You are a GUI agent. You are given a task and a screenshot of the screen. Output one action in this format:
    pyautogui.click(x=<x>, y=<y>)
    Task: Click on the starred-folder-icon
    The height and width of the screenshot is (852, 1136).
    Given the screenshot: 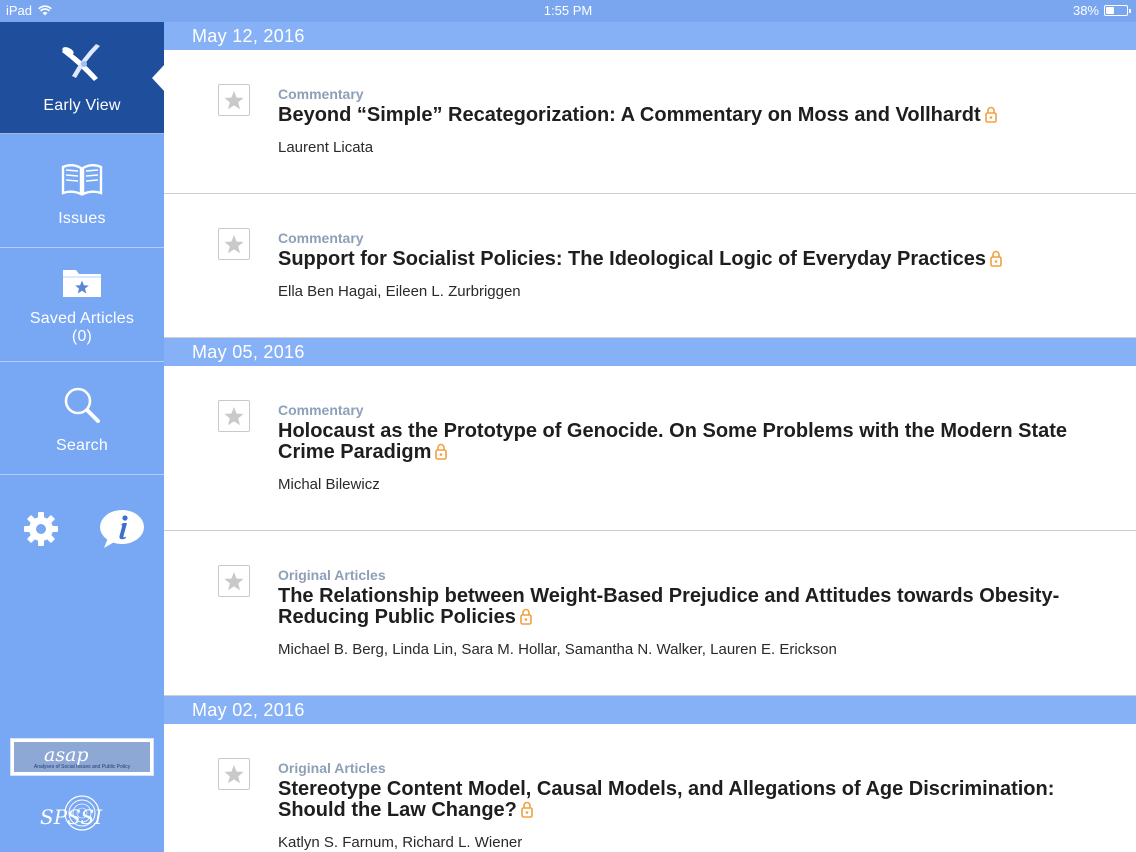 What is the action you would take?
    pyautogui.click(x=82, y=283)
    